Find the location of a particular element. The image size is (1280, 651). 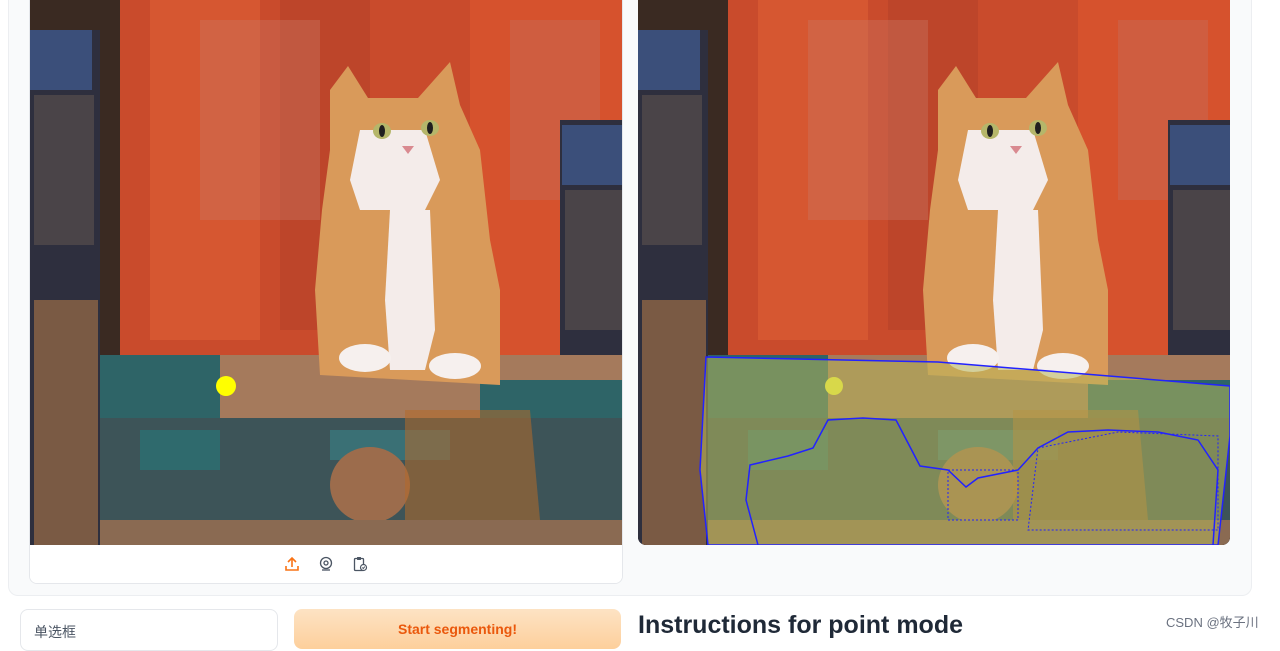

start-segmenting-button: Start segmenting! is located at coordinates (457, 629).